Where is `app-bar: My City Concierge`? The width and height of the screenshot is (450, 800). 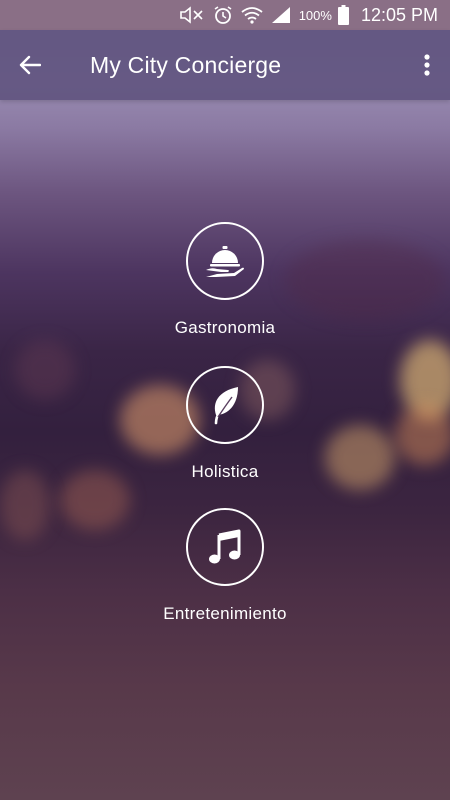
app-bar: My City Concierge is located at coordinates (225, 65).